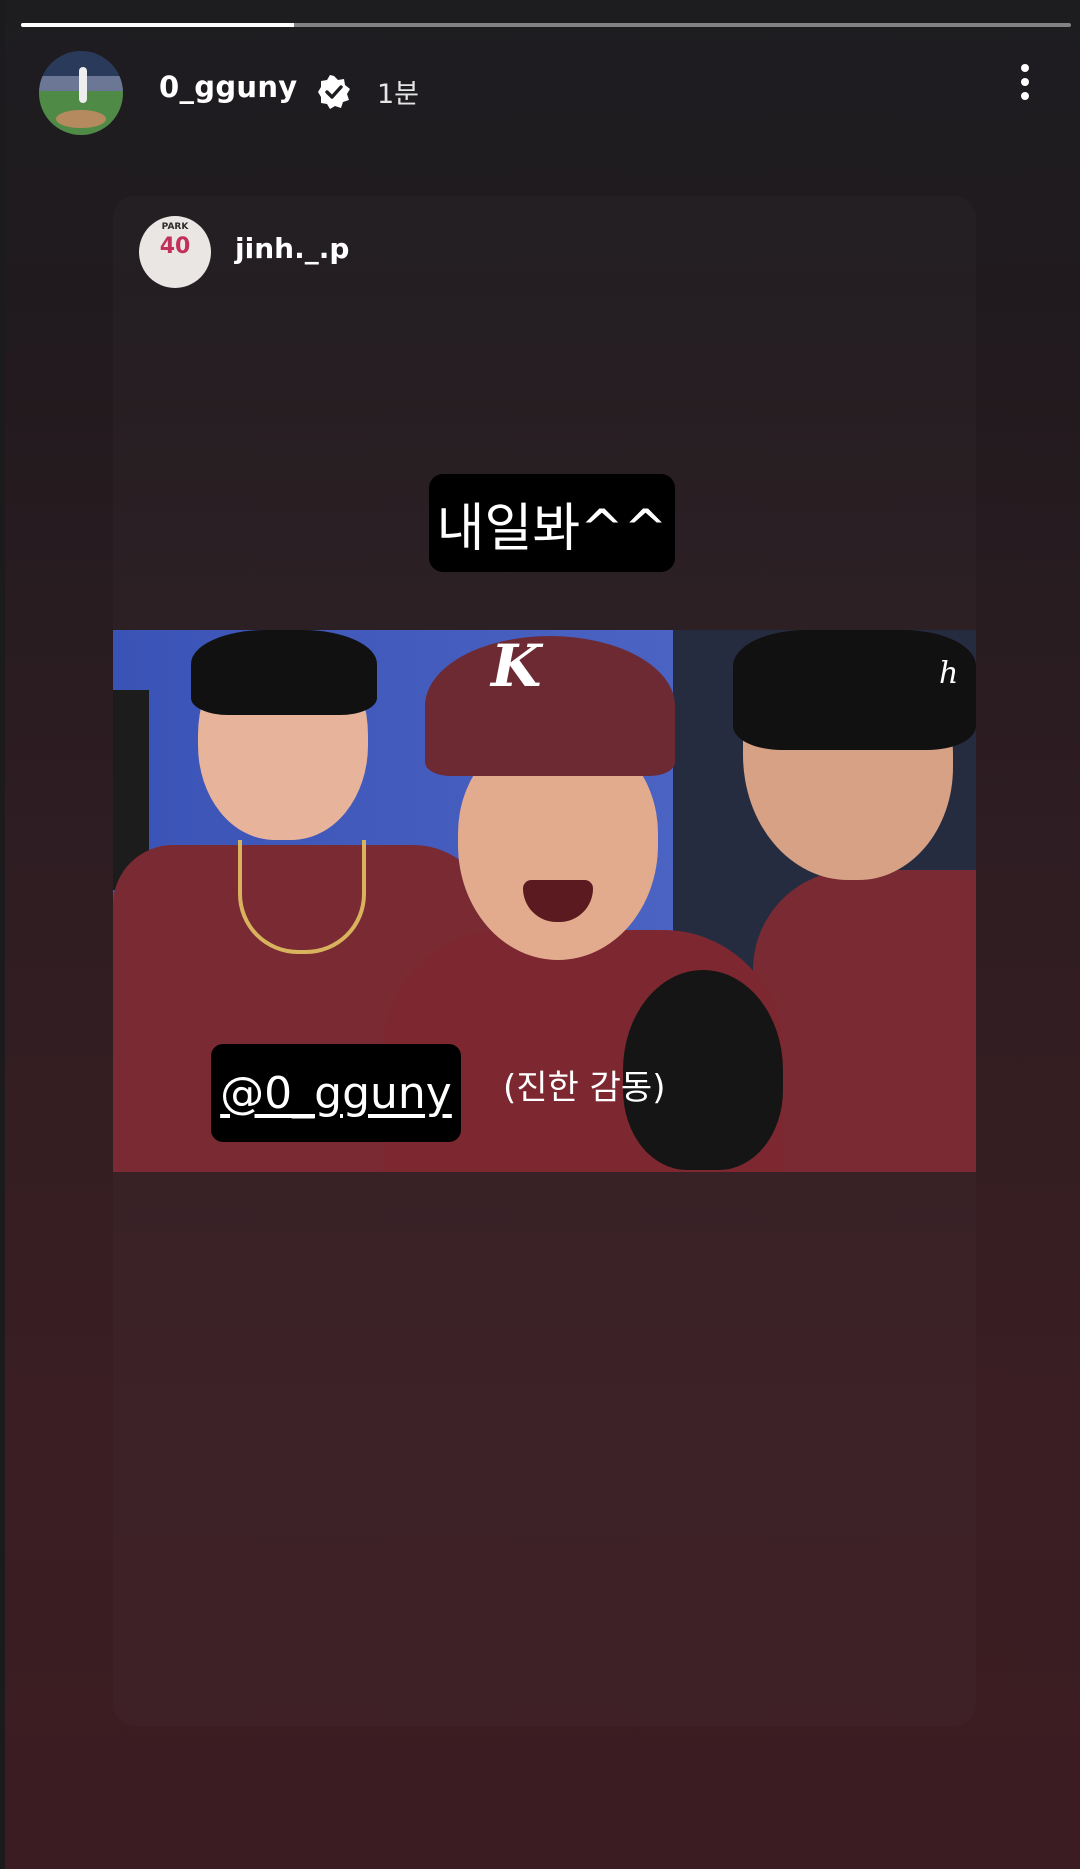 The height and width of the screenshot is (1869, 1080). I want to click on mention-sticker-label: @0_gguny, so click(336, 1093).